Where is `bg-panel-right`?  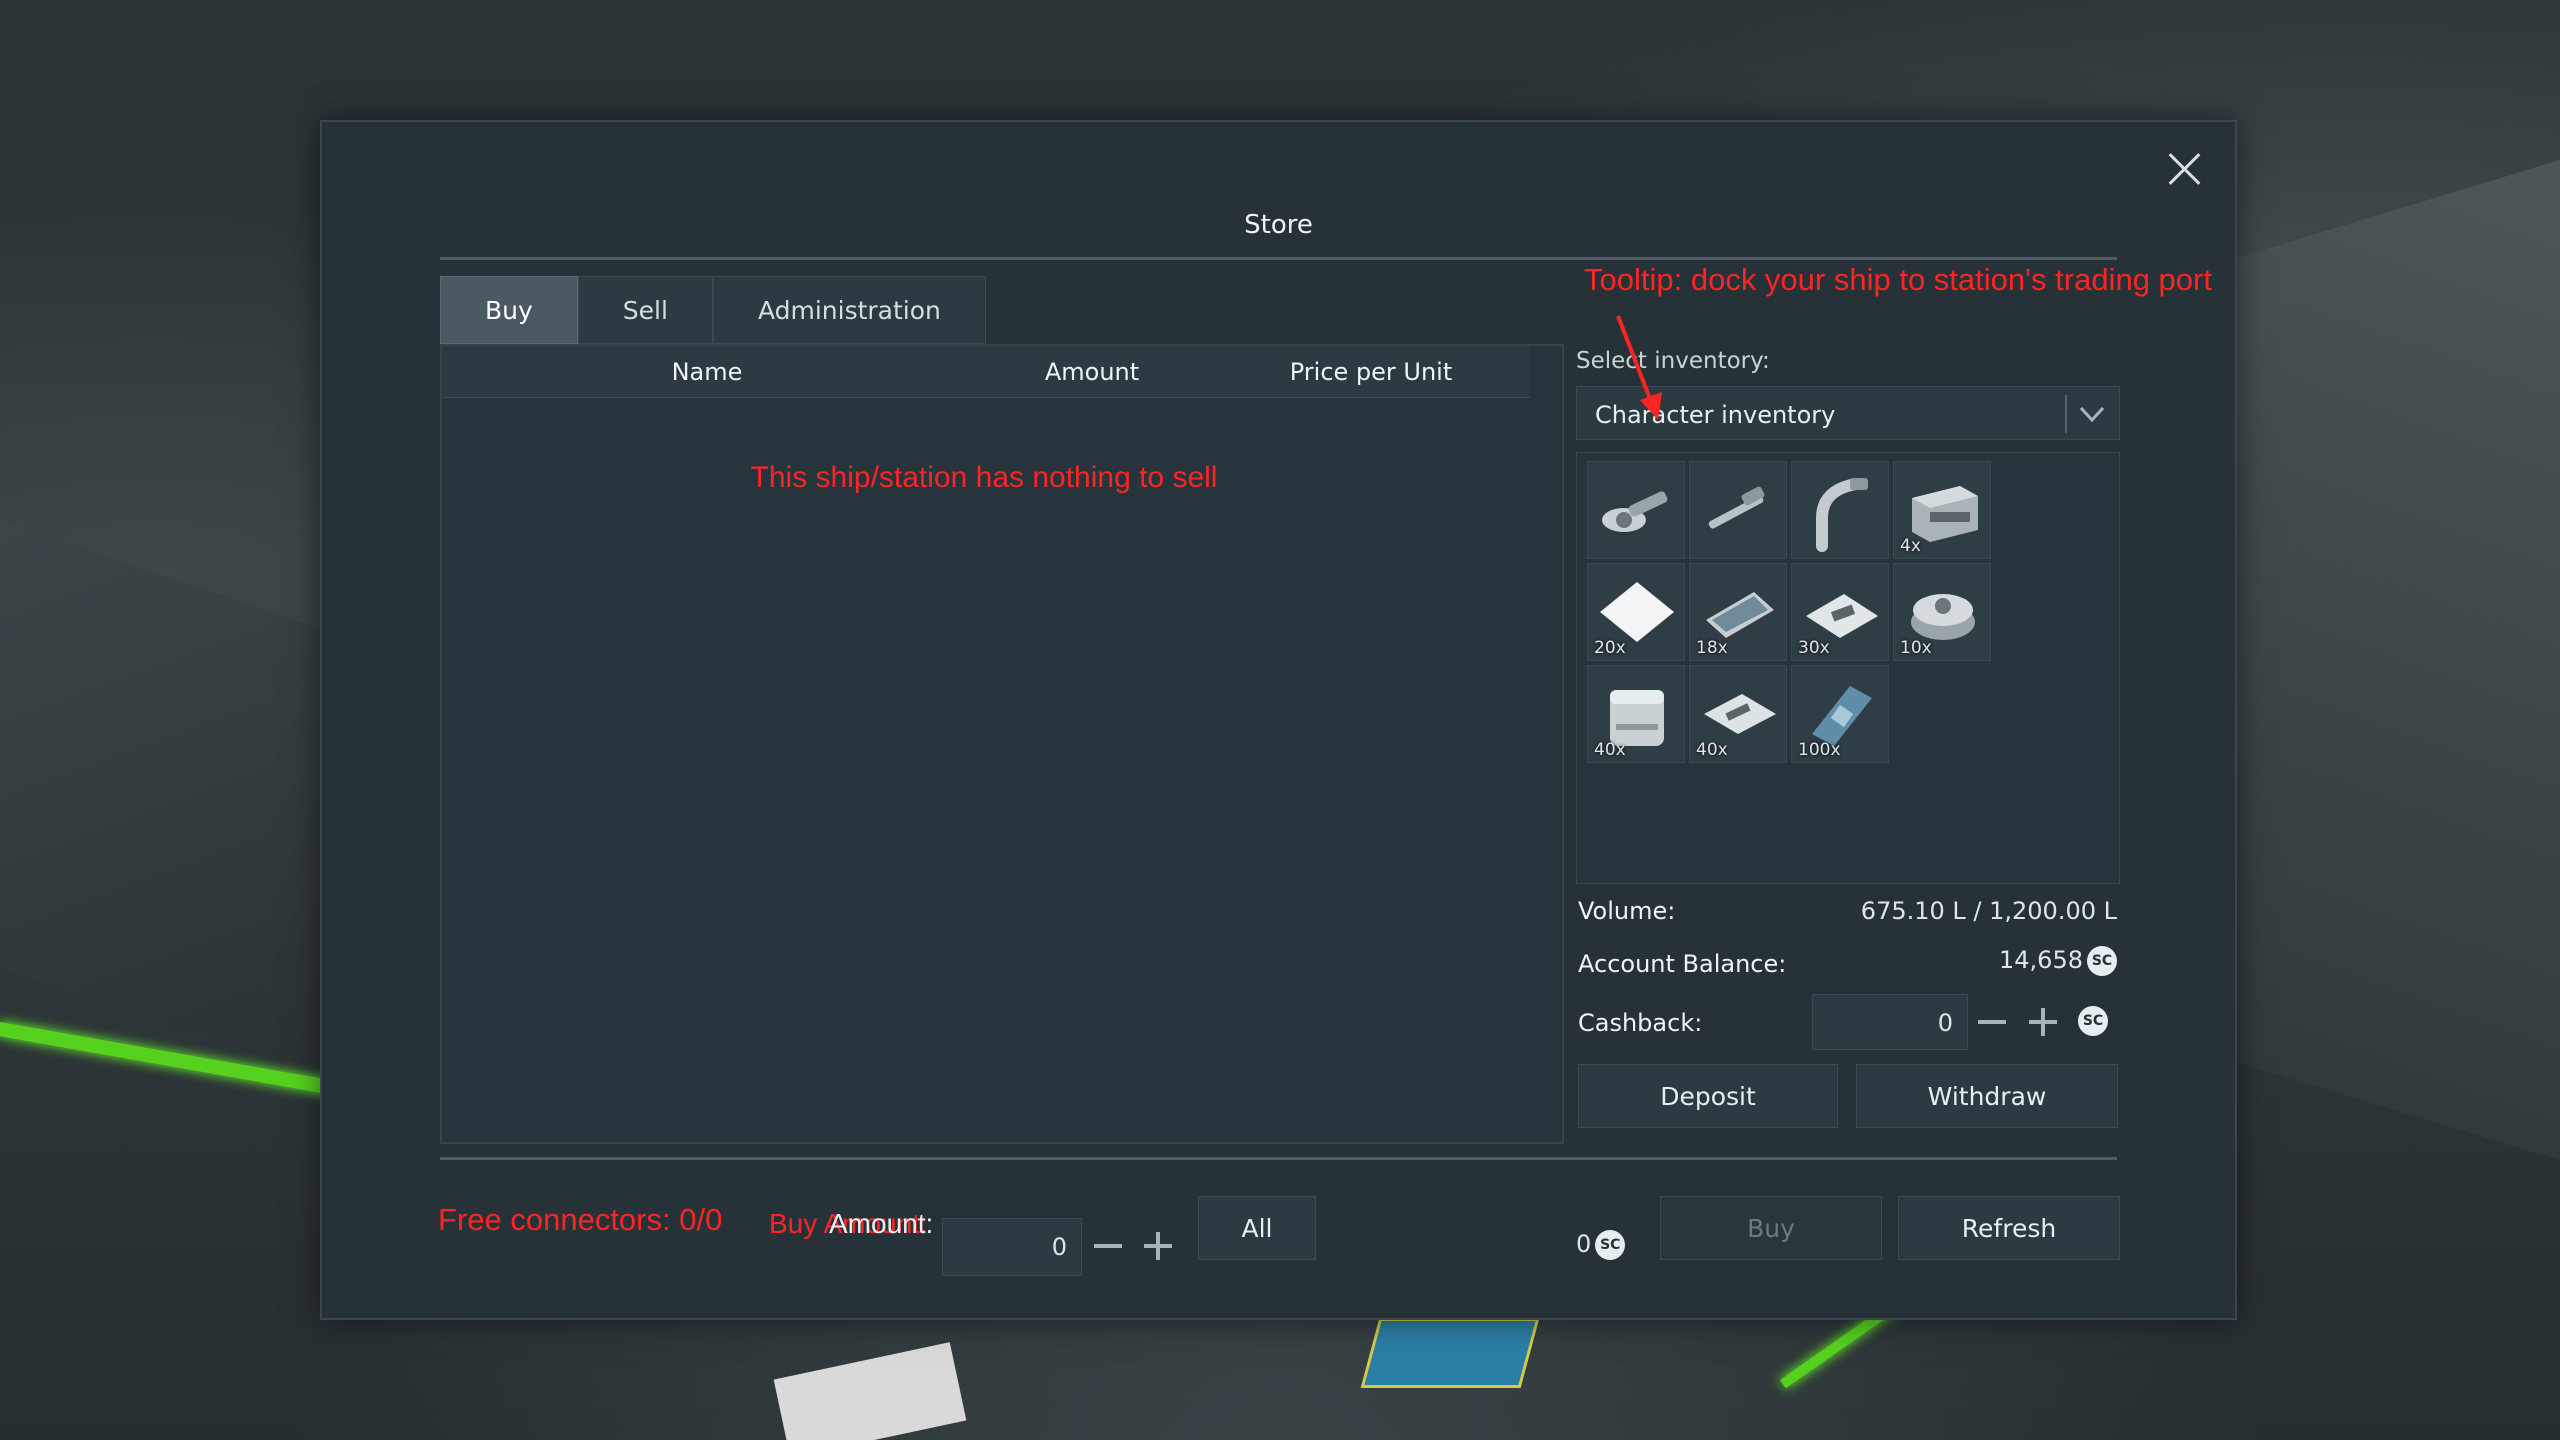
bg-panel-right is located at coordinates (2395, 660).